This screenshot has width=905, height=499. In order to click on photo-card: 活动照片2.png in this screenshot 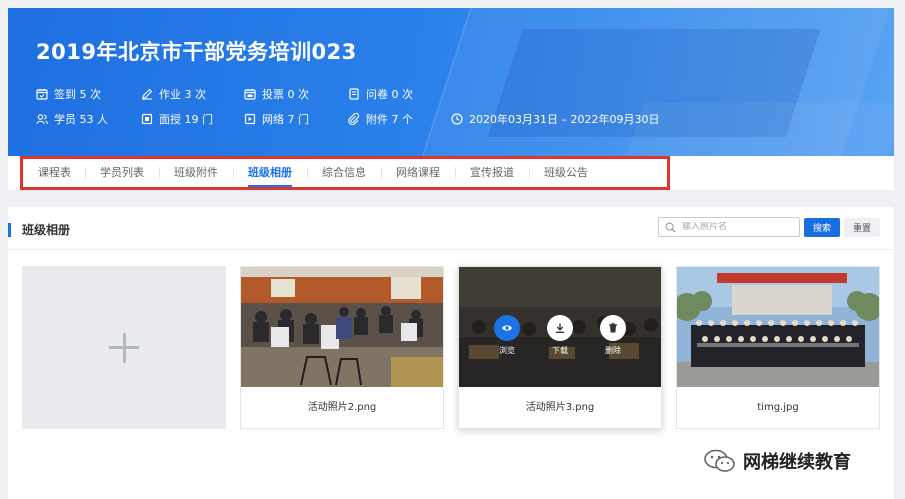, I will do `click(342, 347)`.